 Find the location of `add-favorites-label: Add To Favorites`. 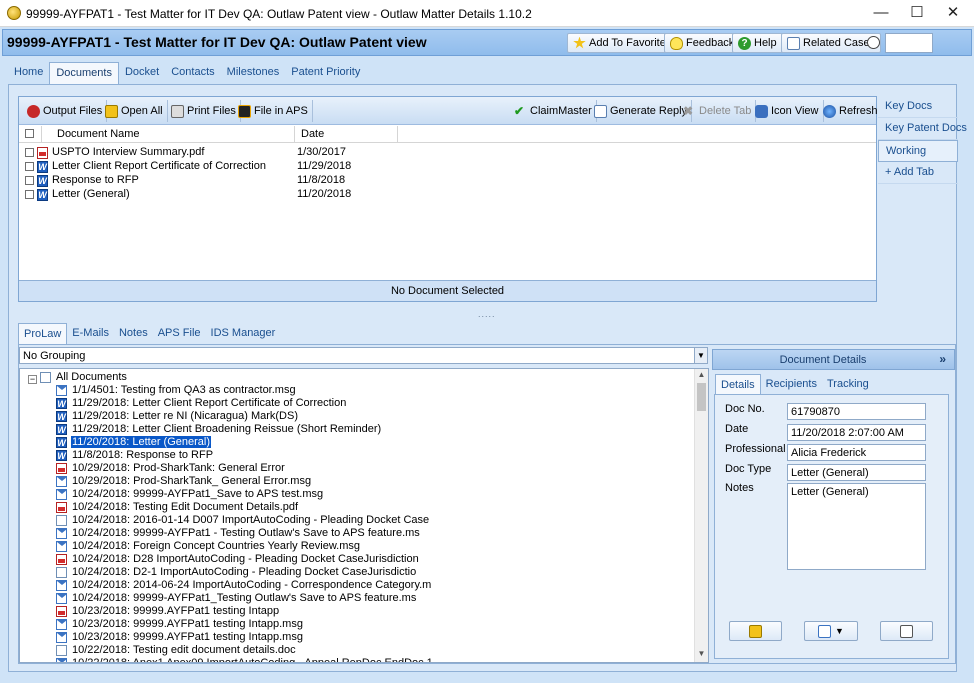

add-favorites-label: Add To Favorites is located at coordinates (630, 43).